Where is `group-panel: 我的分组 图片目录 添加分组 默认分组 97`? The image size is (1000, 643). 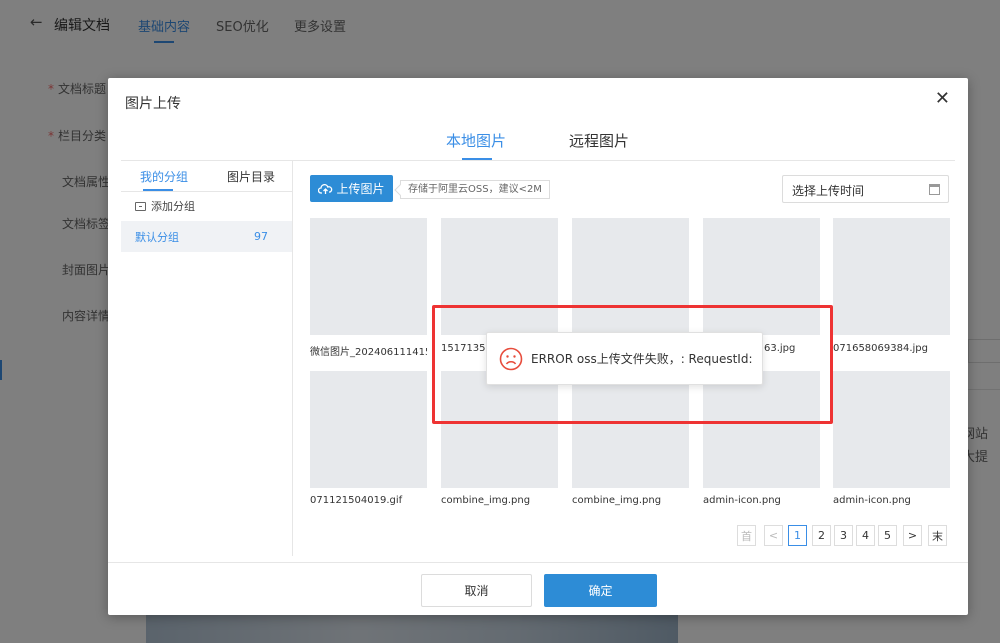
group-panel: 我的分组 图片目录 添加分组 默认分组 97 is located at coordinates (207, 358).